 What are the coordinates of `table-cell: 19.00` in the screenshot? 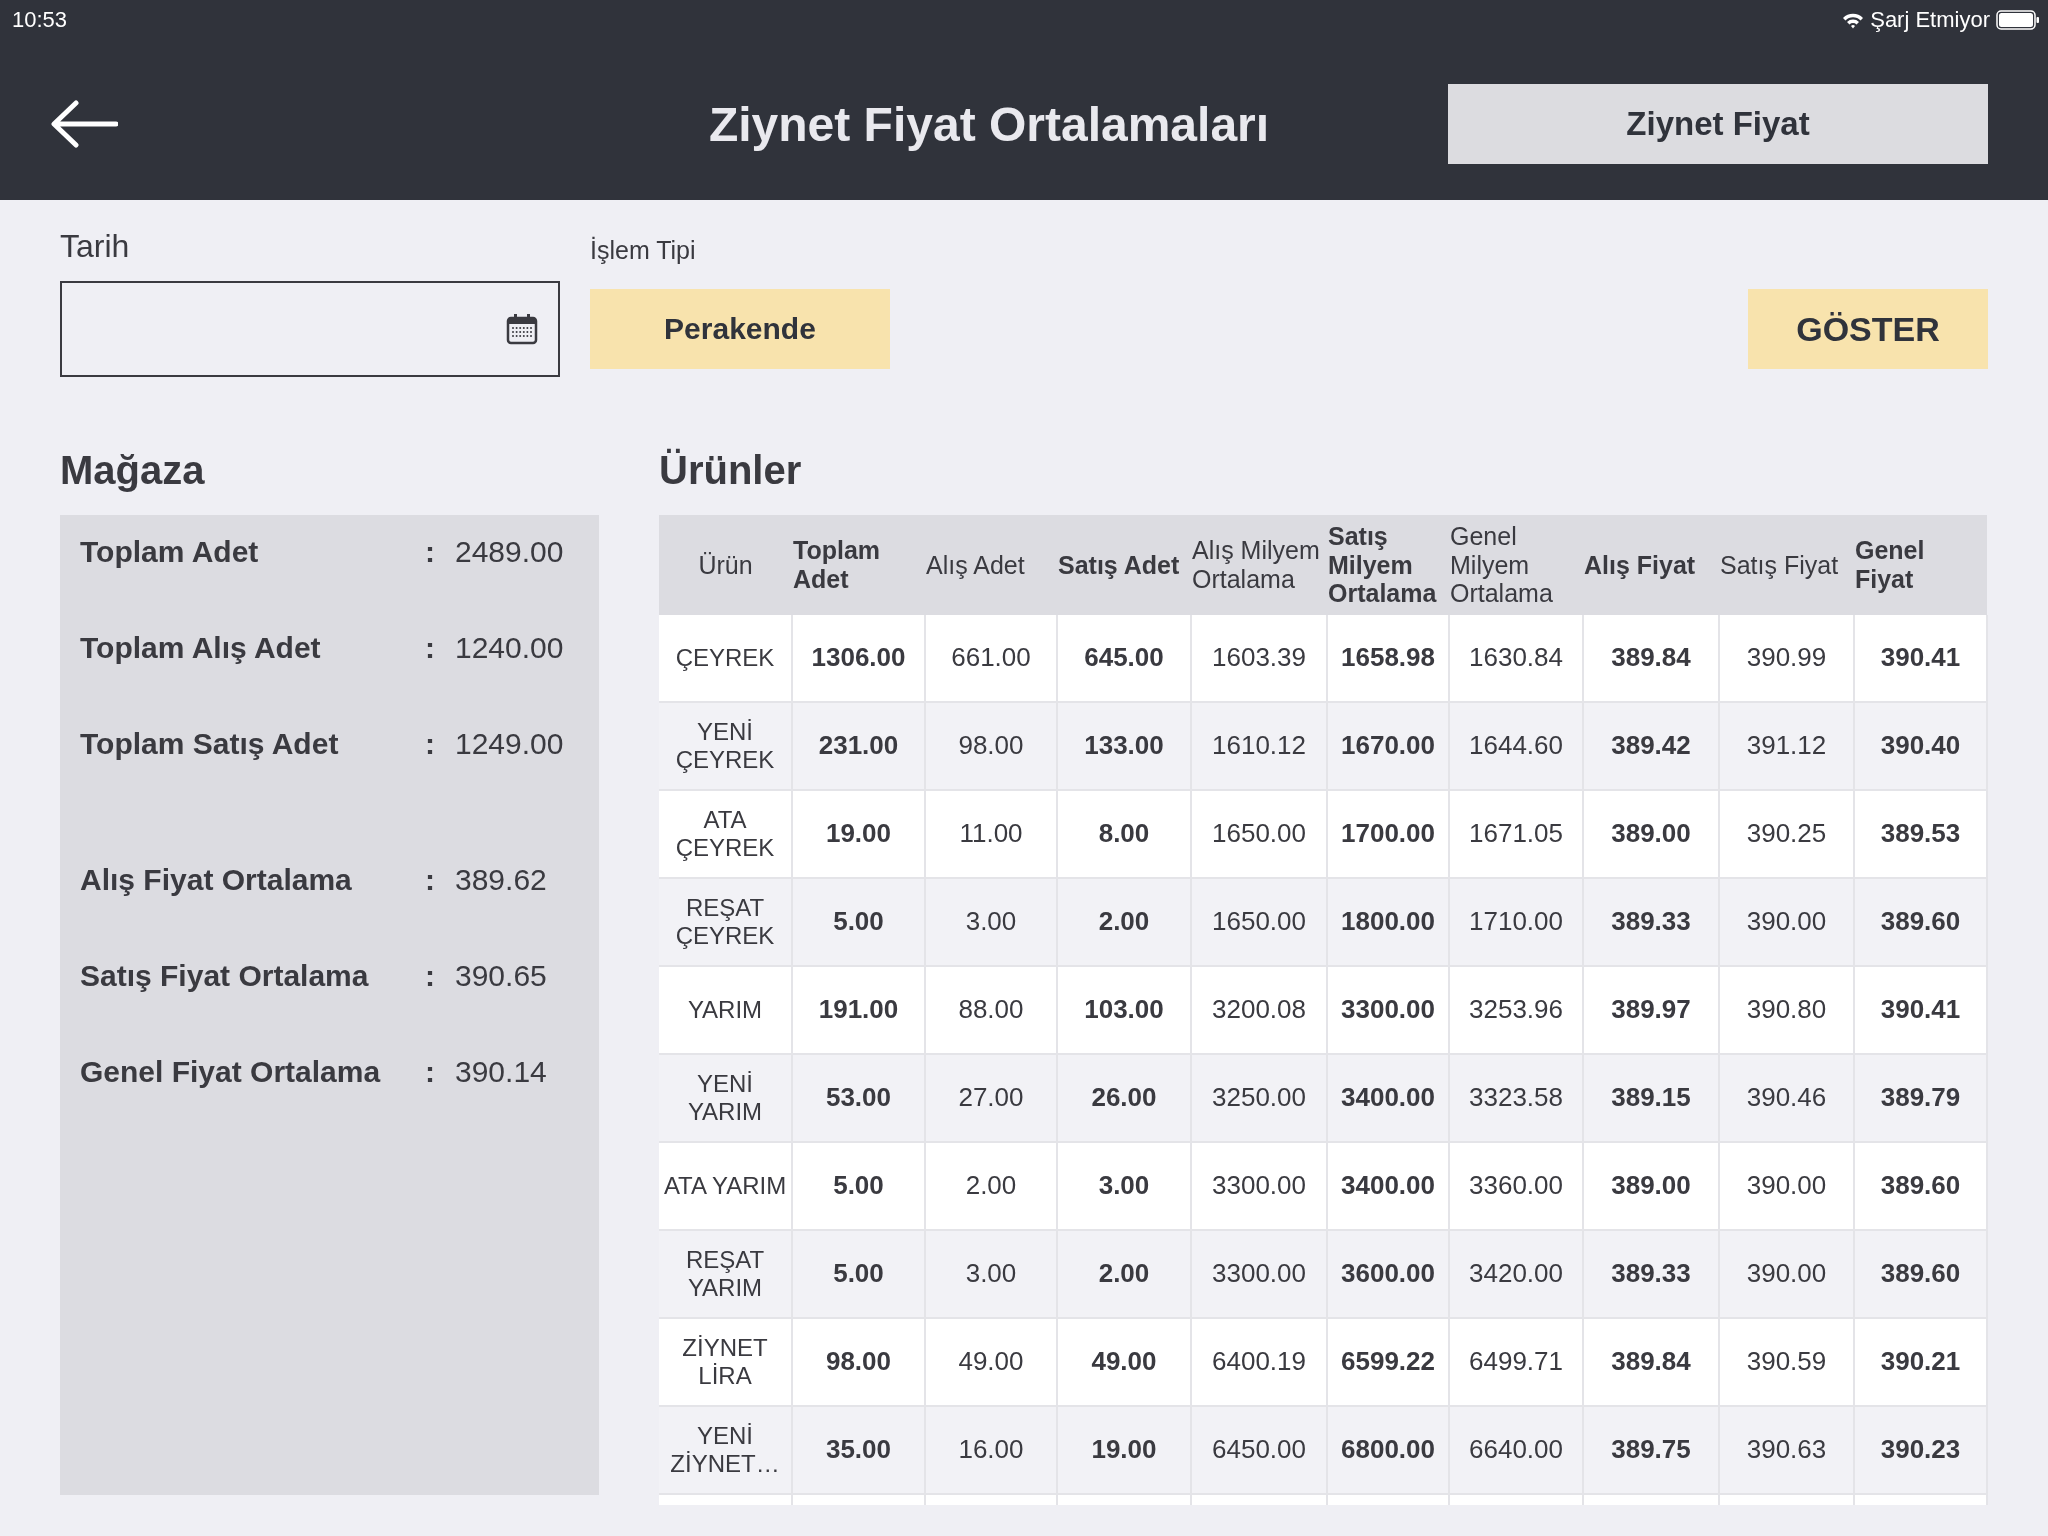 It's located at (858, 834).